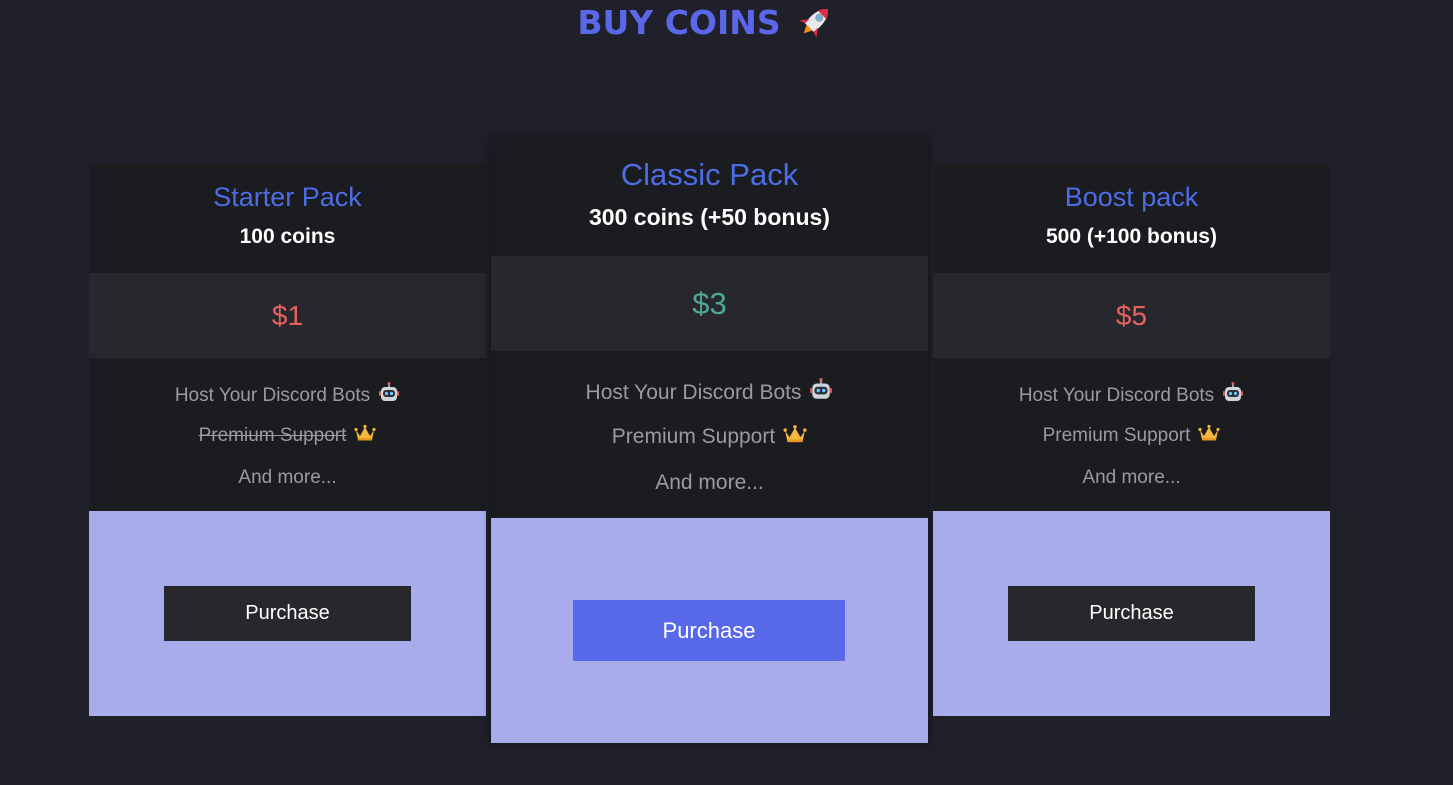 The image size is (1453, 785). Describe the element at coordinates (679, 22) in the screenshot. I see `page-title-text: BUY COINS` at that location.